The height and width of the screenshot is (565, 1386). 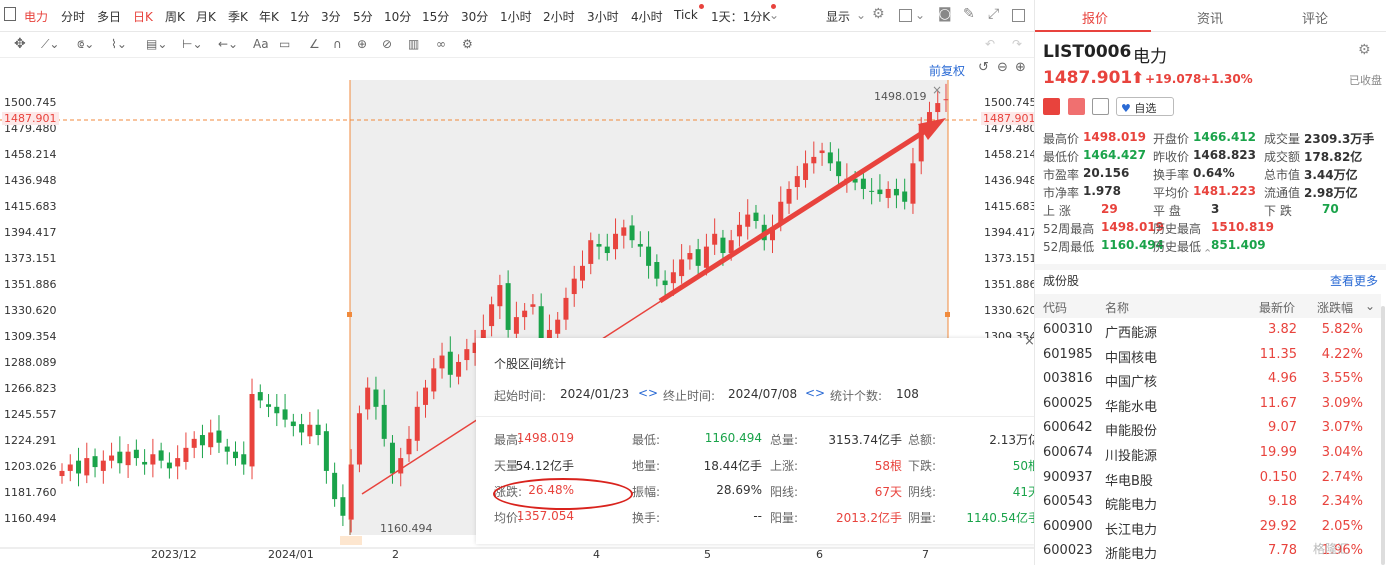 I want to click on line-tool-icon: ⟋⌄, so click(x=50, y=44).